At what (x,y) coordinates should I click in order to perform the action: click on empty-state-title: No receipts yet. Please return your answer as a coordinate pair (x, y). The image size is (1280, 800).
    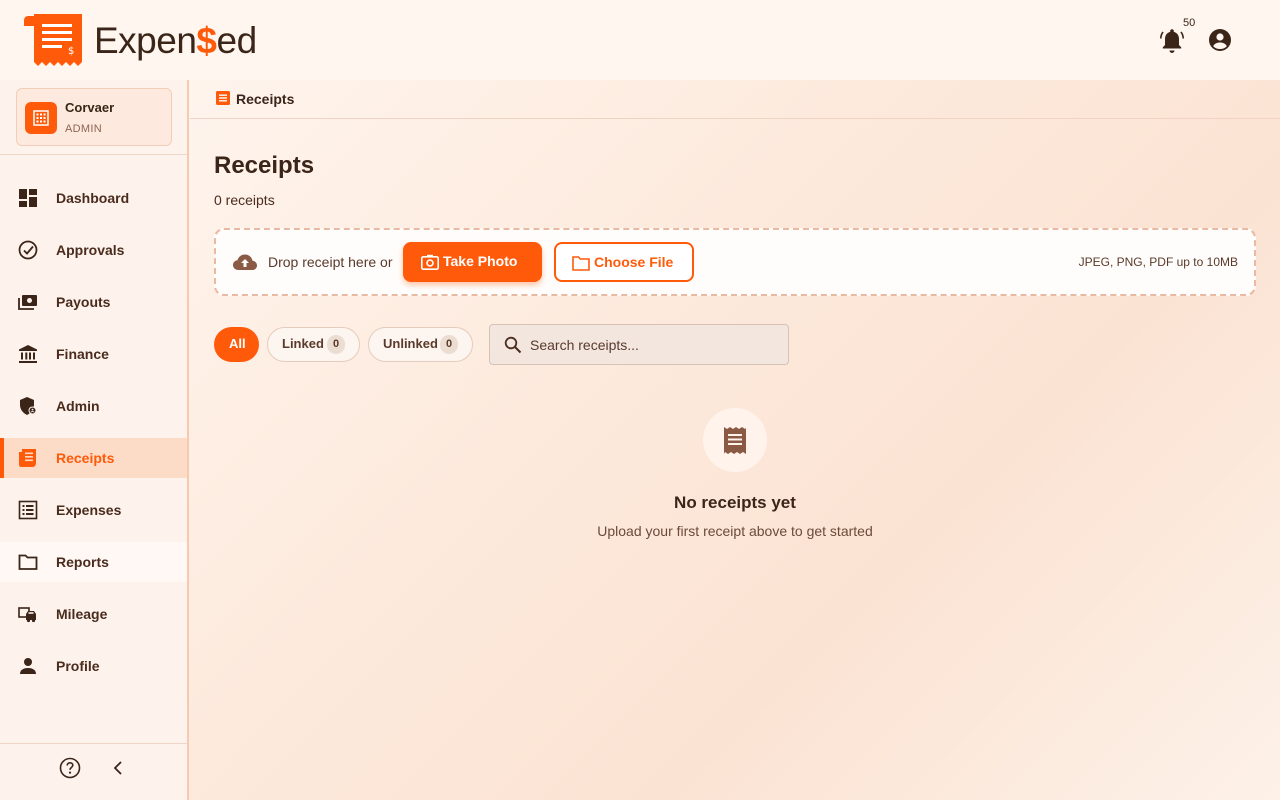
    Looking at the image, I should click on (735, 502).